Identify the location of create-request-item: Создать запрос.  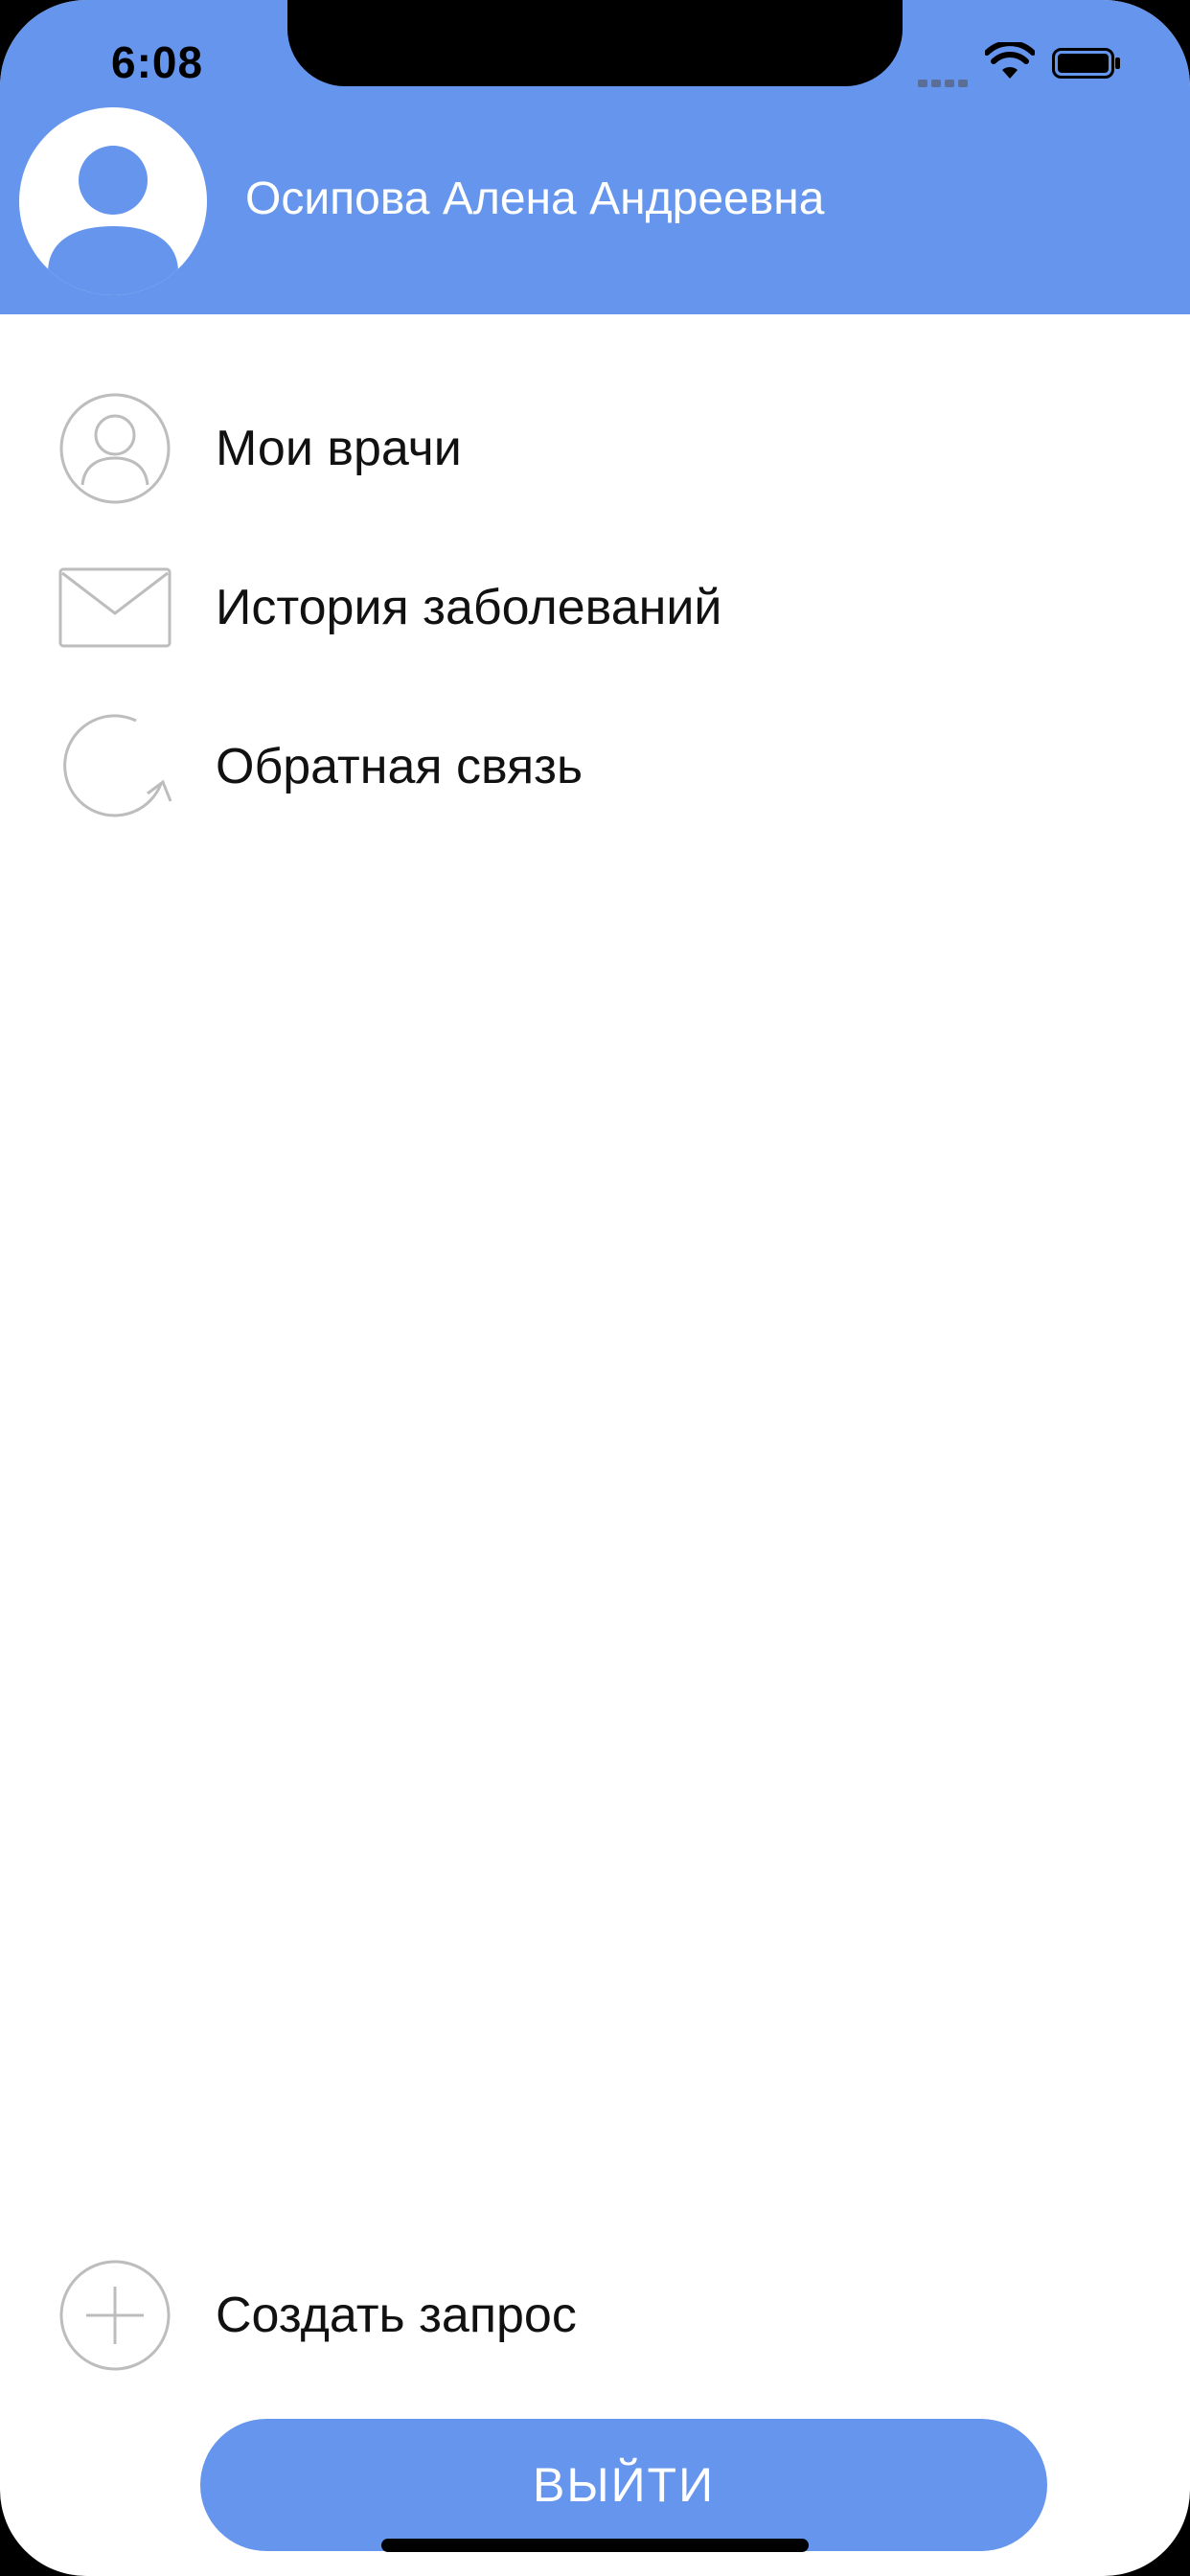
(595, 2315).